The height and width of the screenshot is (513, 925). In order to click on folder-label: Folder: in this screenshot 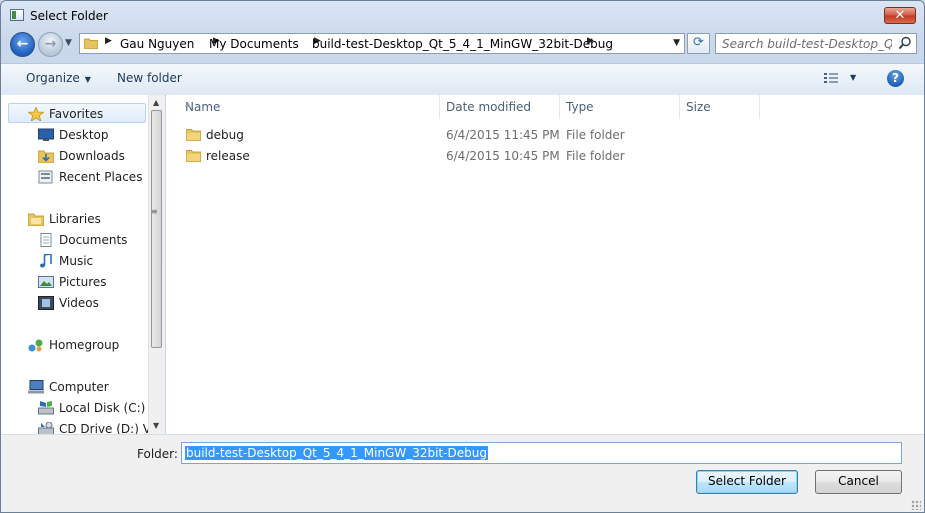, I will do `click(157, 454)`.